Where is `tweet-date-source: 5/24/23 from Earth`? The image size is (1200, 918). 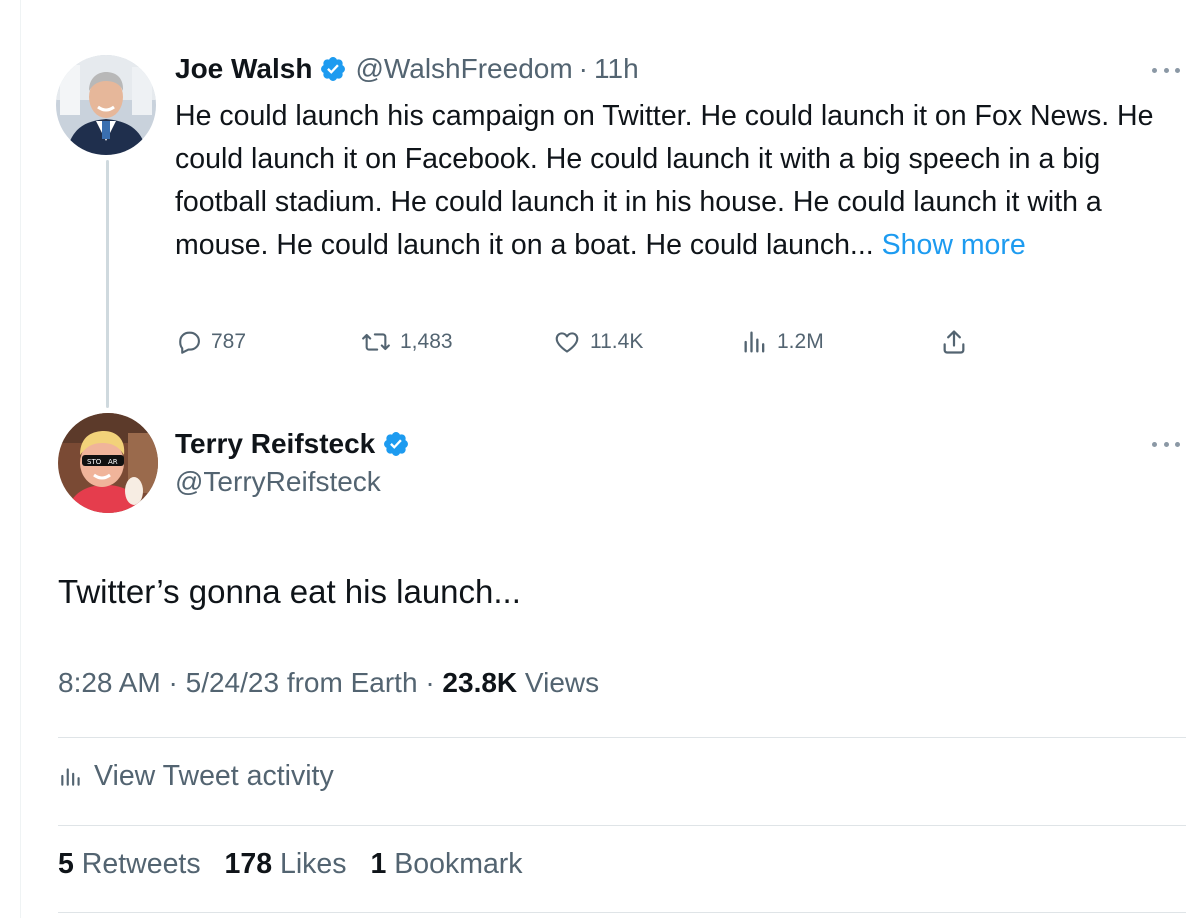
tweet-date-source: 5/24/23 from Earth is located at coordinates (302, 682).